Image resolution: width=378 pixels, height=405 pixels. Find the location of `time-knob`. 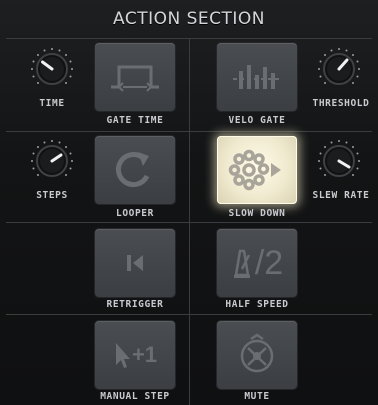

time-knob is located at coordinates (52, 69).